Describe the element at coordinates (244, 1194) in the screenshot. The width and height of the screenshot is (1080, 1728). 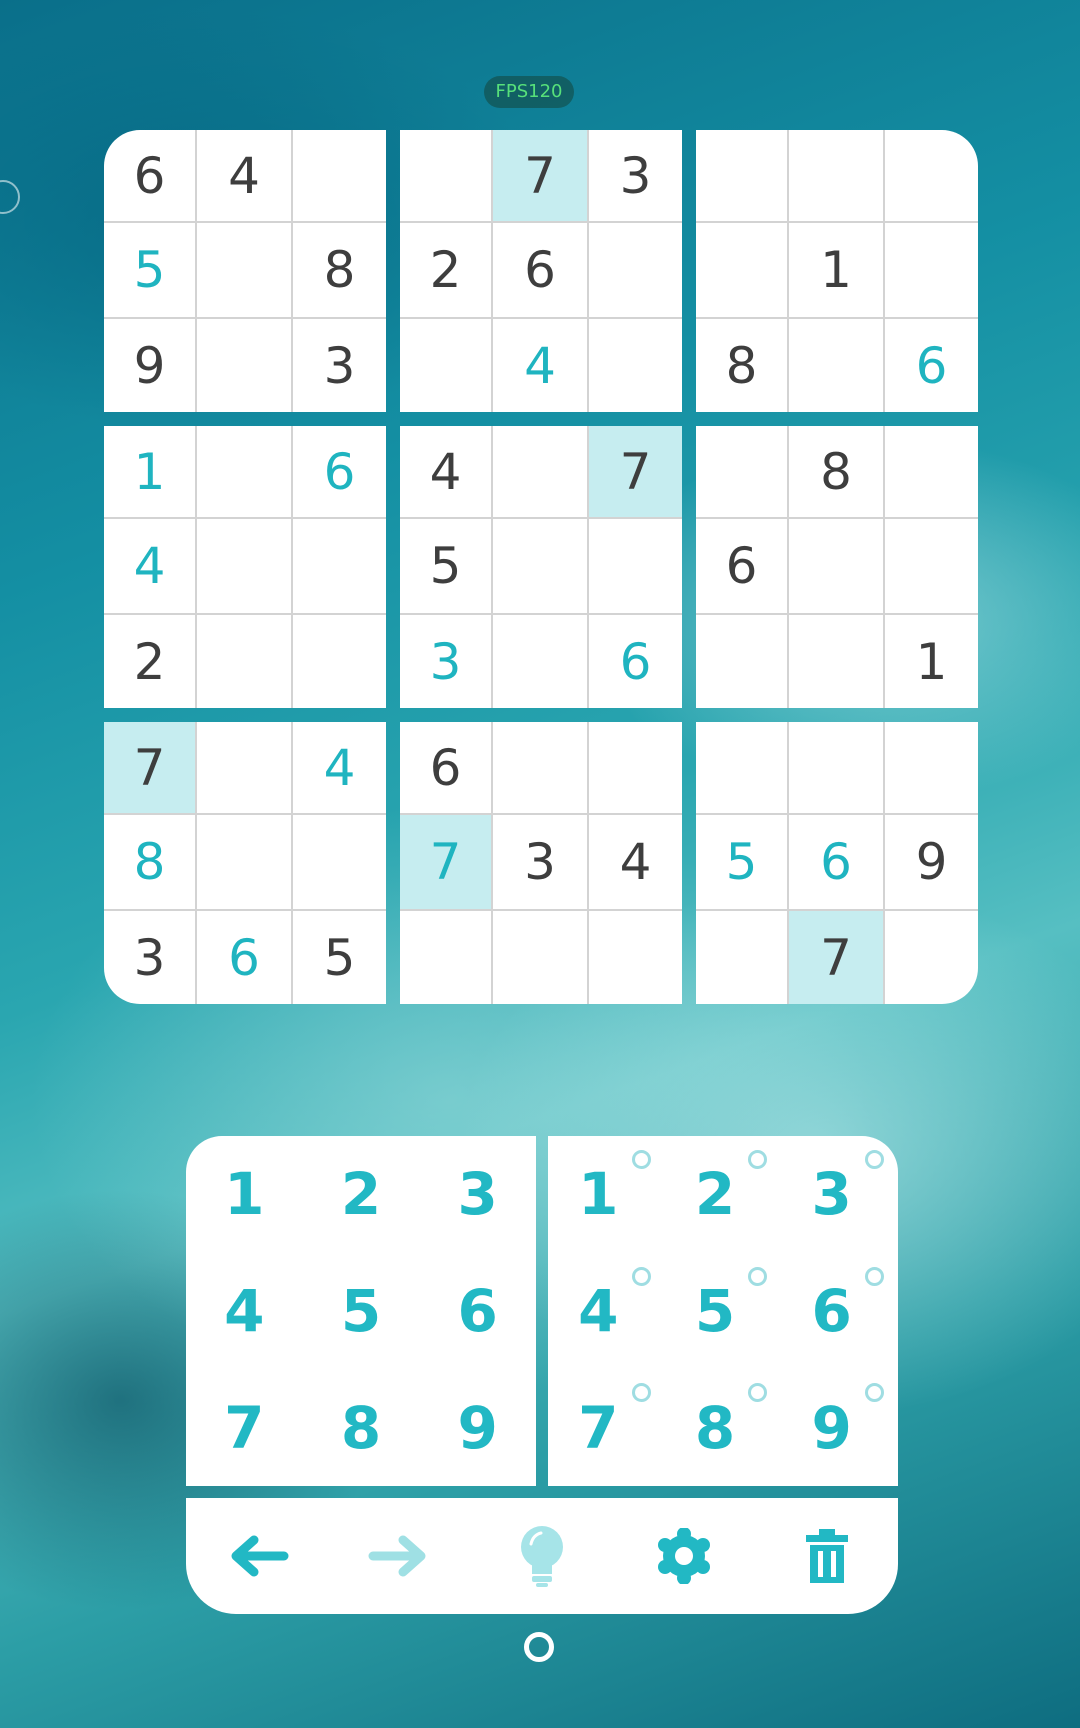
I see `number-key: 1` at that location.